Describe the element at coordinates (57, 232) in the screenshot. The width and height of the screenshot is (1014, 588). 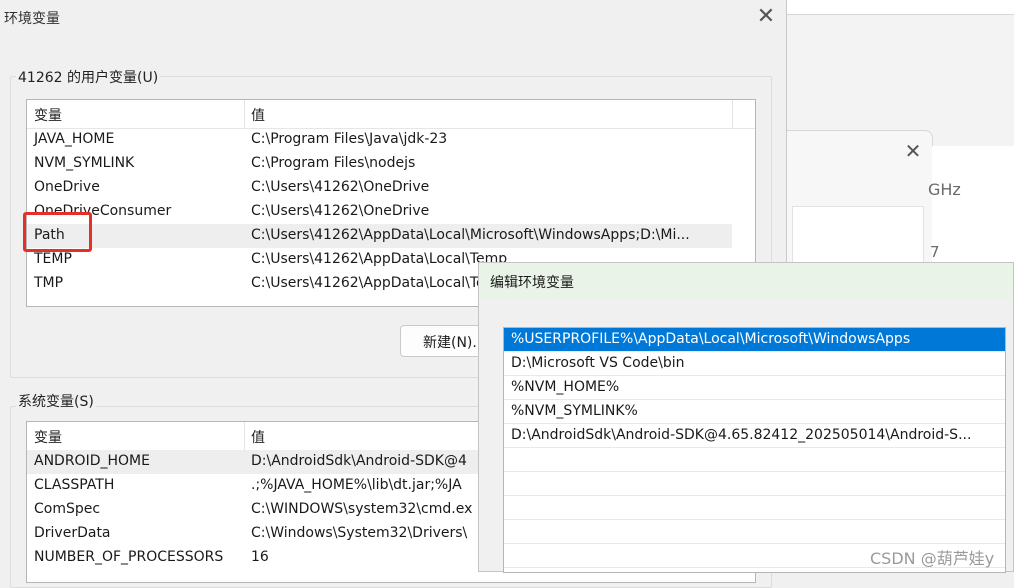
I see `path-highlight-box` at that location.